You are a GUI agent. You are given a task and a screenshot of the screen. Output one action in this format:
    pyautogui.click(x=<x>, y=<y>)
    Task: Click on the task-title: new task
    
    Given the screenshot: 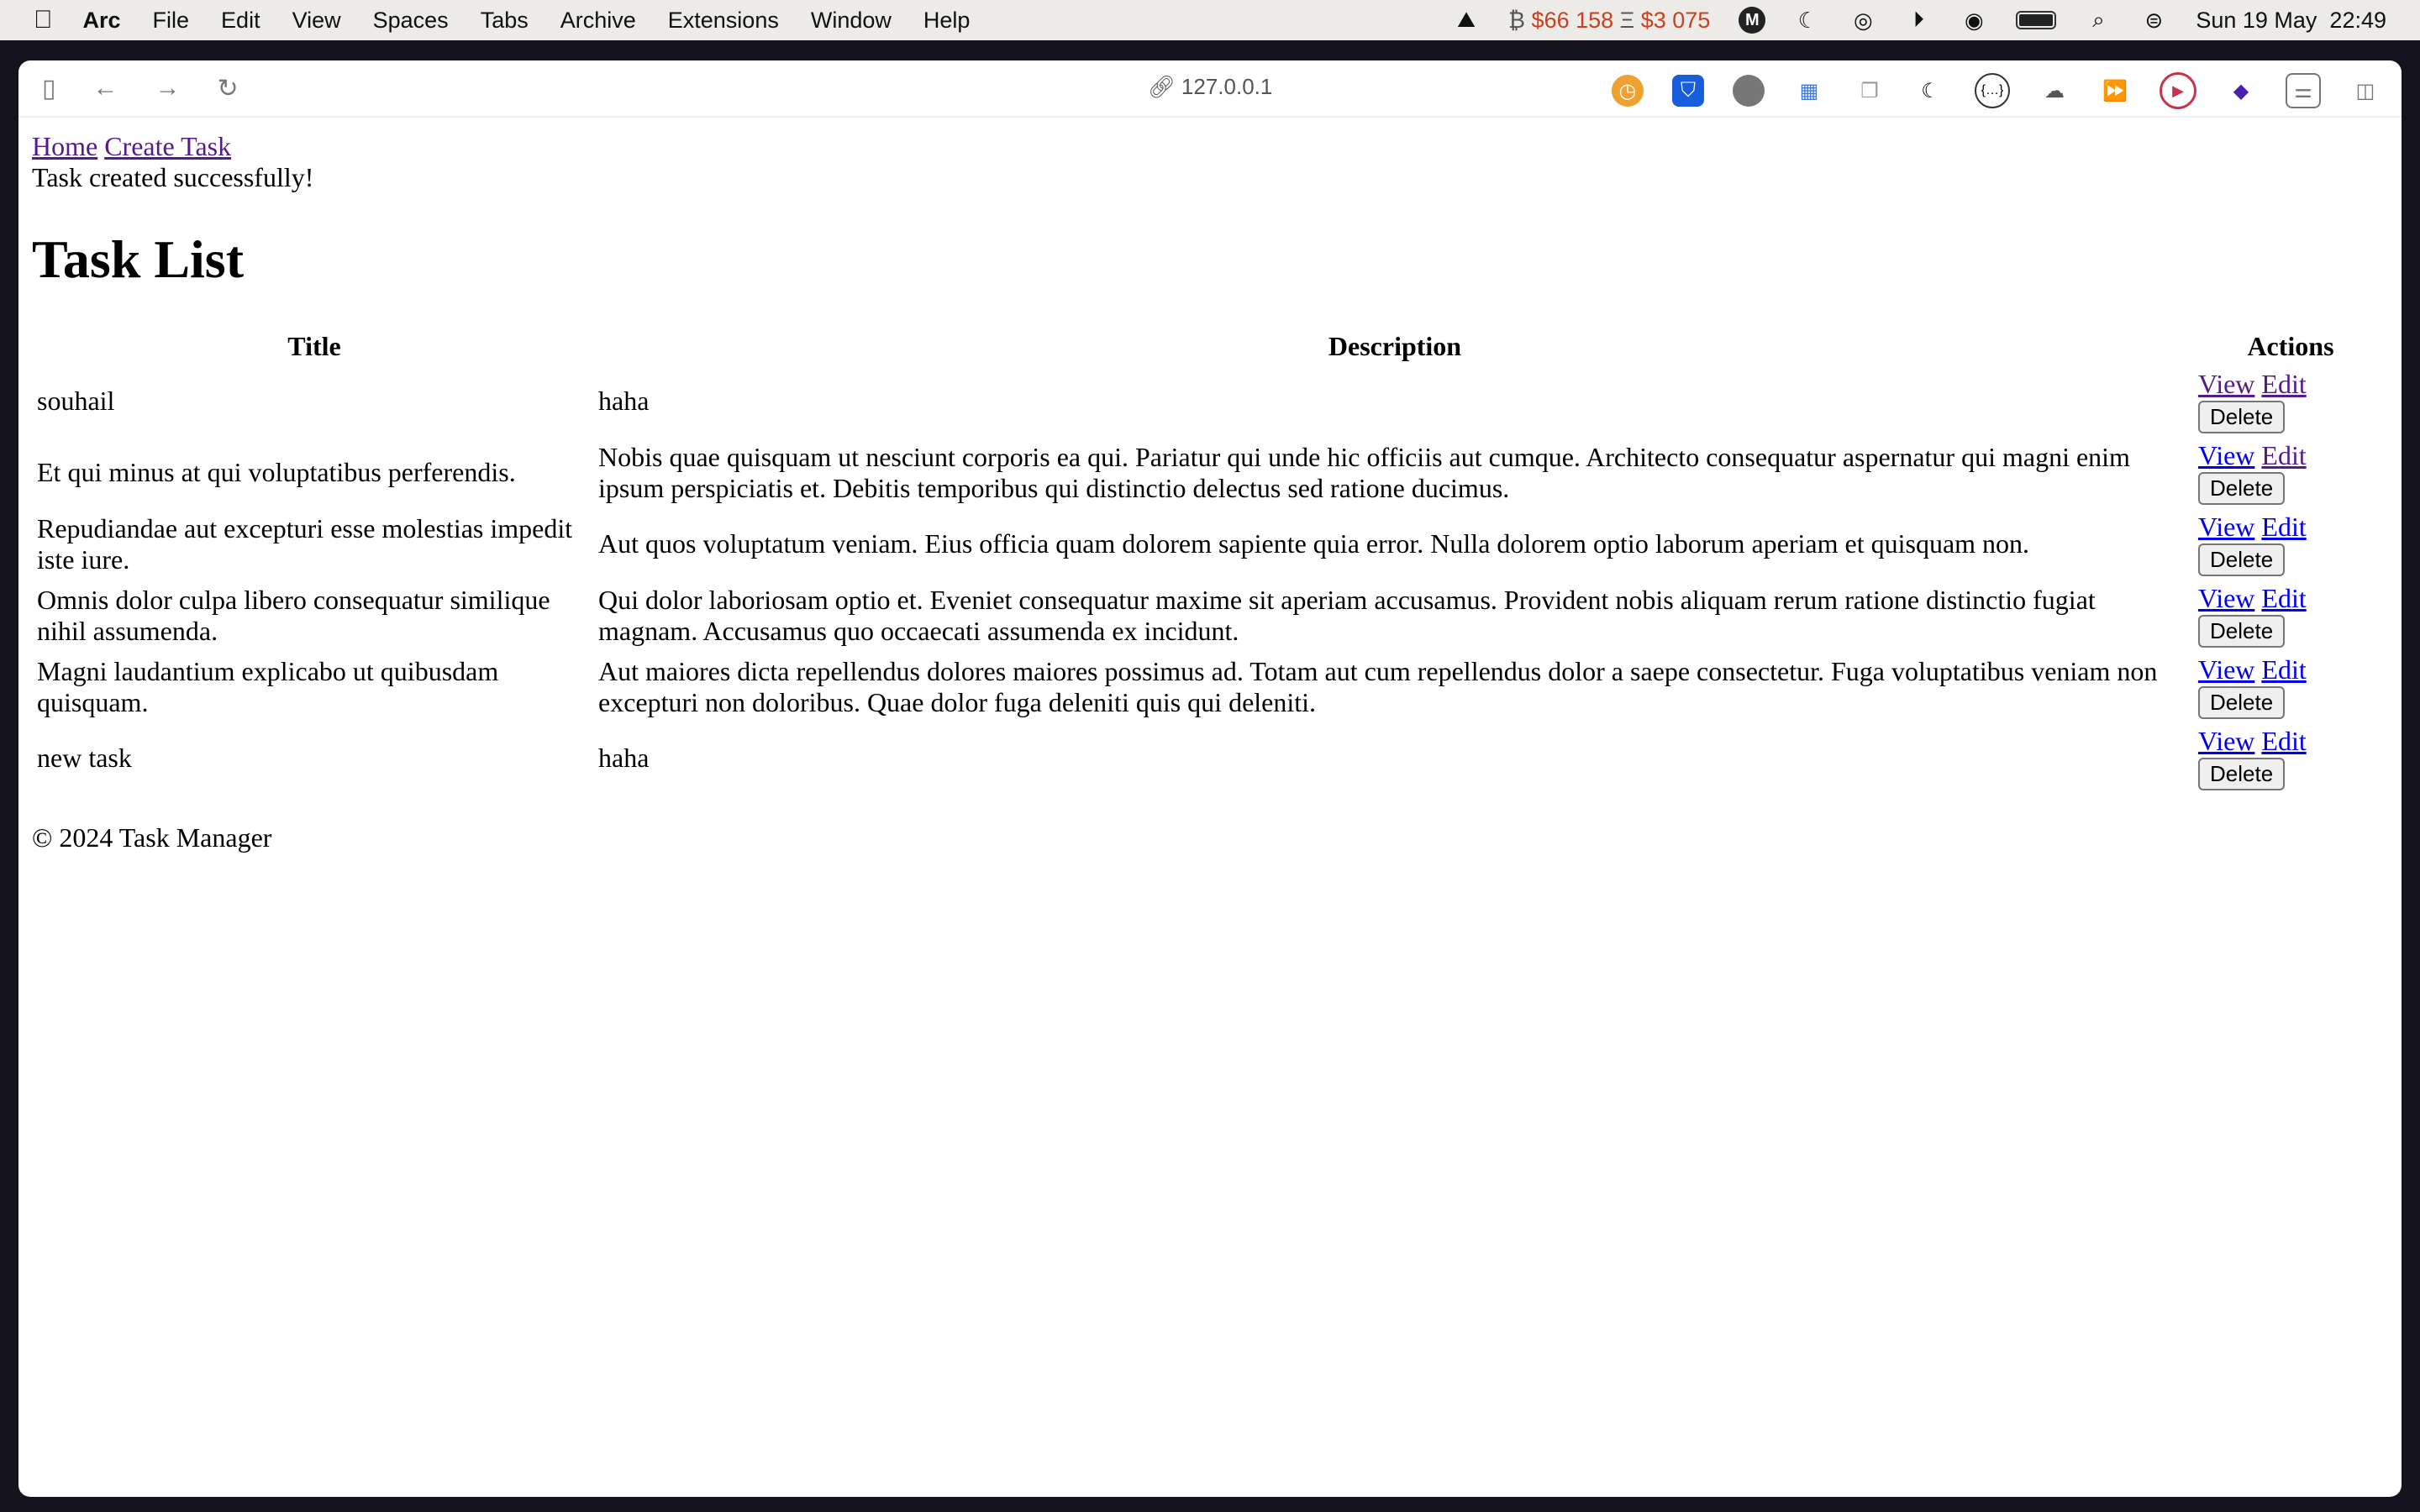 What is the action you would take?
    pyautogui.click(x=84, y=758)
    